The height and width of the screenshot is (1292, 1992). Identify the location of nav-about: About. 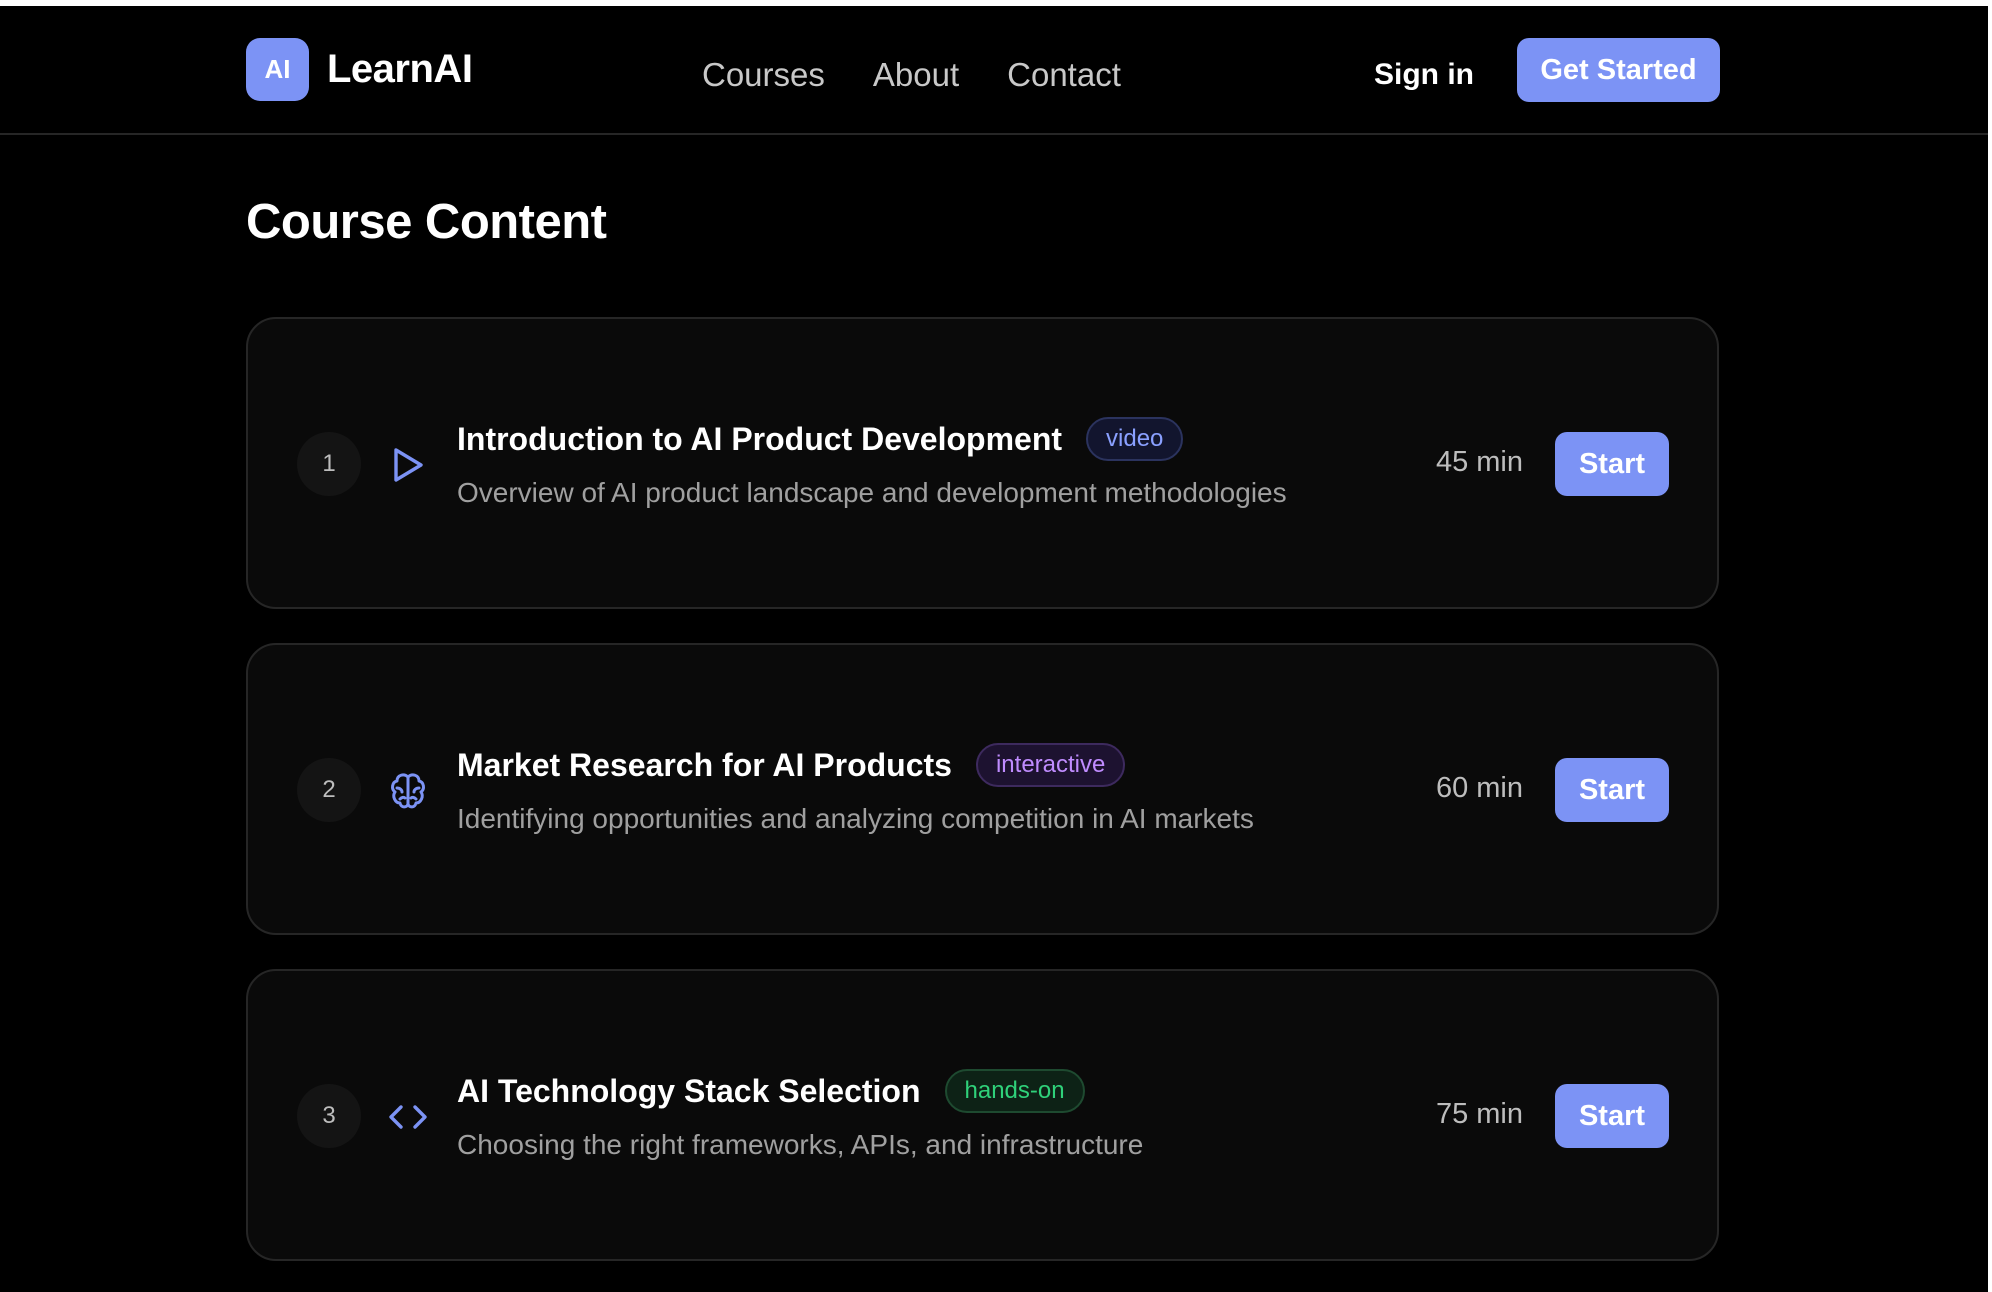
(916, 75).